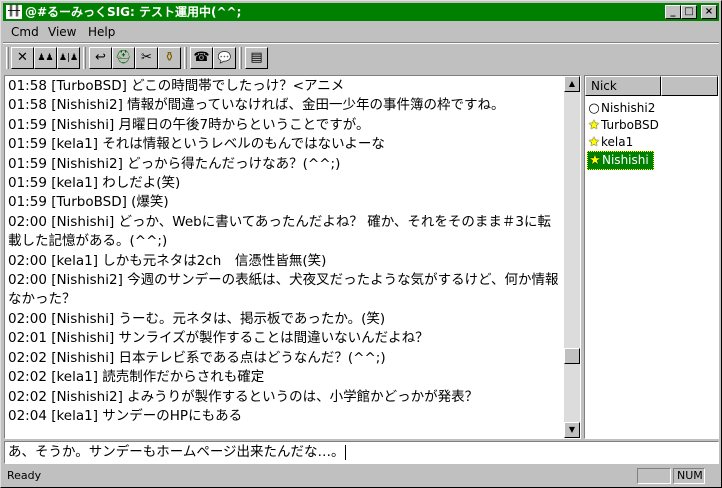 The image size is (722, 488). I want to click on chat-line: 02:02 [kela1] 読売制作だからされも確定, so click(136, 377).